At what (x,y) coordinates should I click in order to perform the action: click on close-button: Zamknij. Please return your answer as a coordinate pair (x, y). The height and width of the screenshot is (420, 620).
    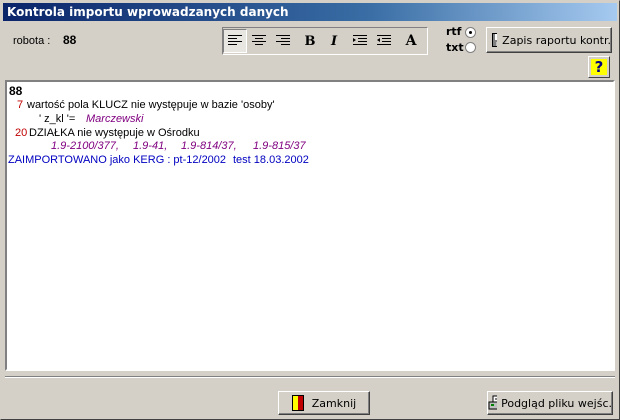
    Looking at the image, I should click on (324, 403).